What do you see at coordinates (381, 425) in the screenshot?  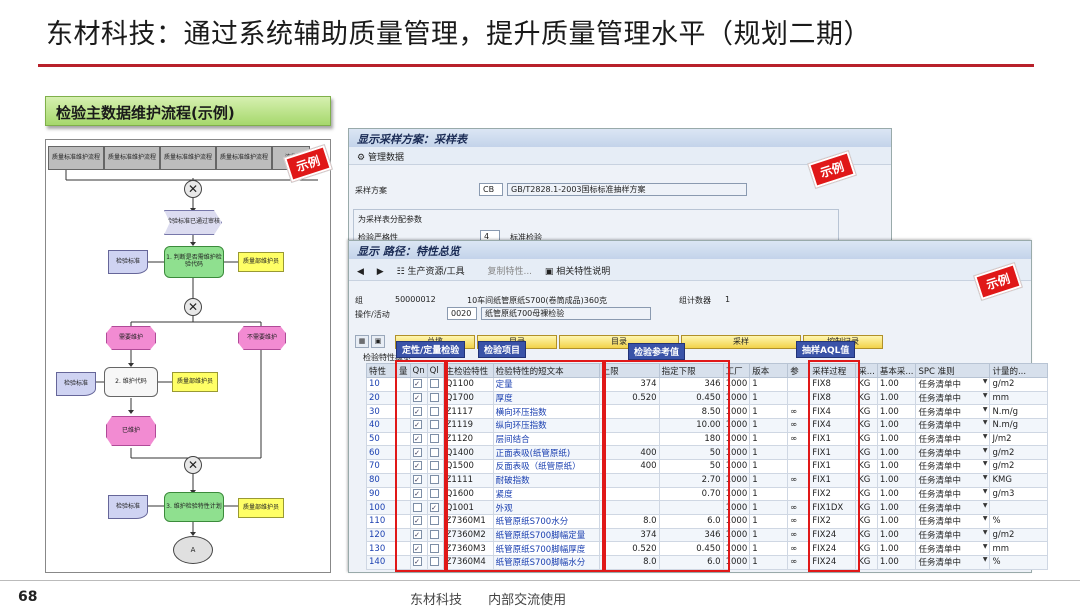 I see `cell-char-id: 40` at bounding box center [381, 425].